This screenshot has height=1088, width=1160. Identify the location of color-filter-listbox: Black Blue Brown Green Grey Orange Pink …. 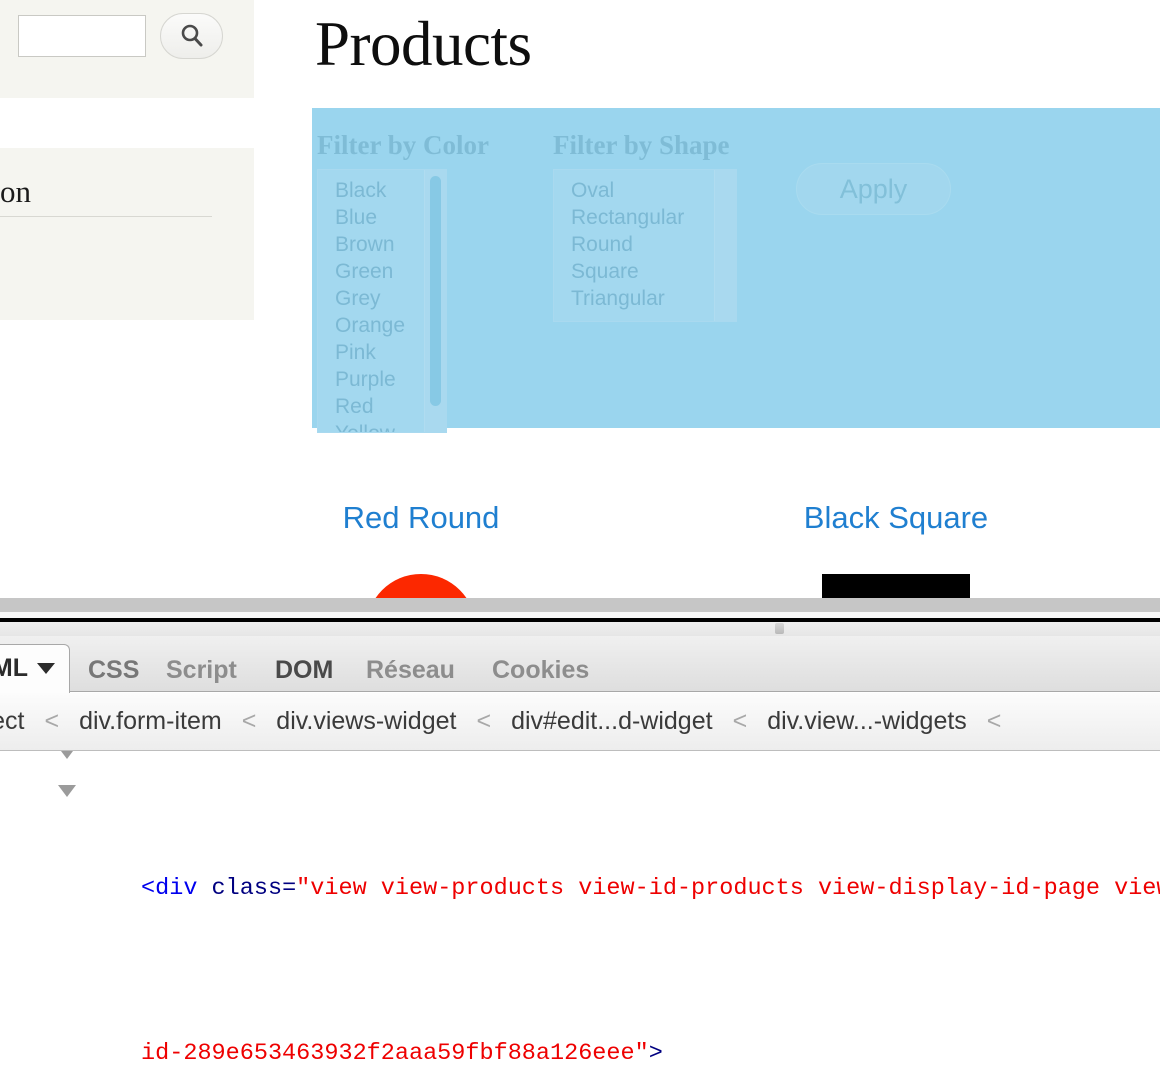
(382, 301).